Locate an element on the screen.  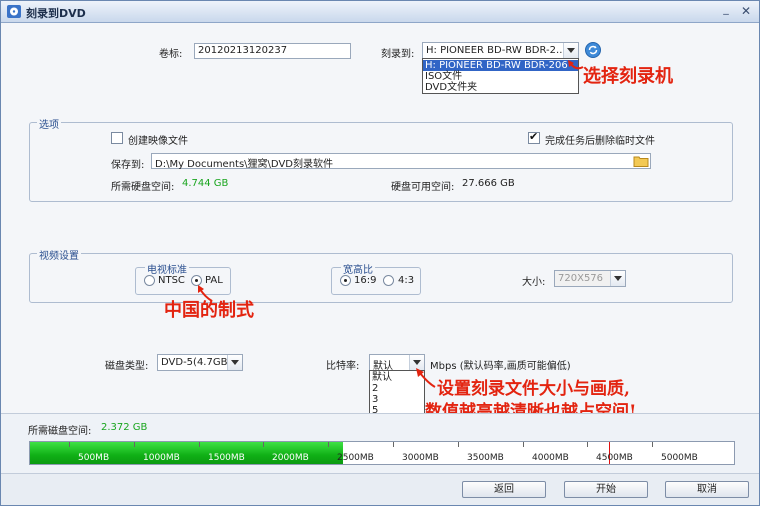
capacity-tick-label: 4000MB is located at coordinates (550, 458).